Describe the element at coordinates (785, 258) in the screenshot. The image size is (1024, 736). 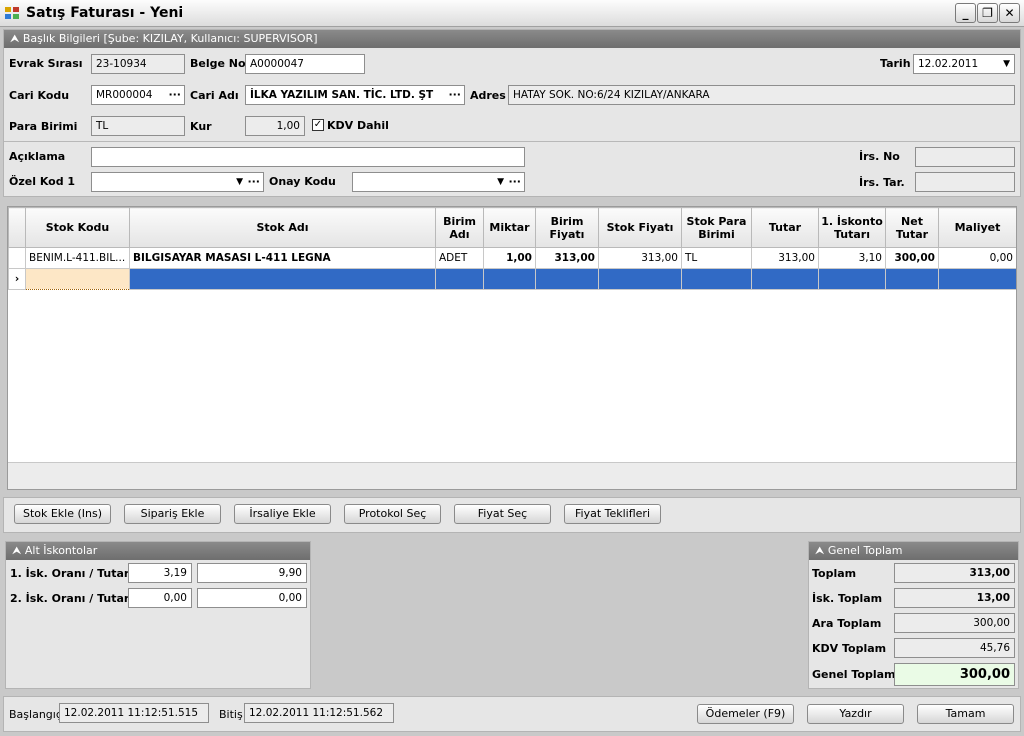
I see `cell-tutar: 313,00` at that location.